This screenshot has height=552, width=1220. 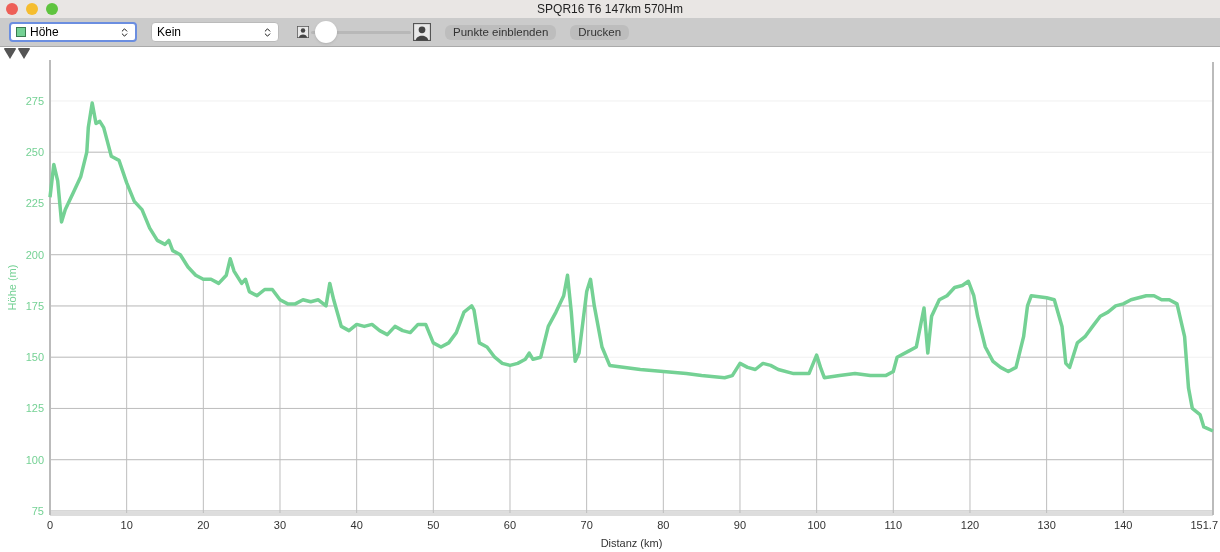 I want to click on x-tick-label: 151.7, so click(x=1204, y=525).